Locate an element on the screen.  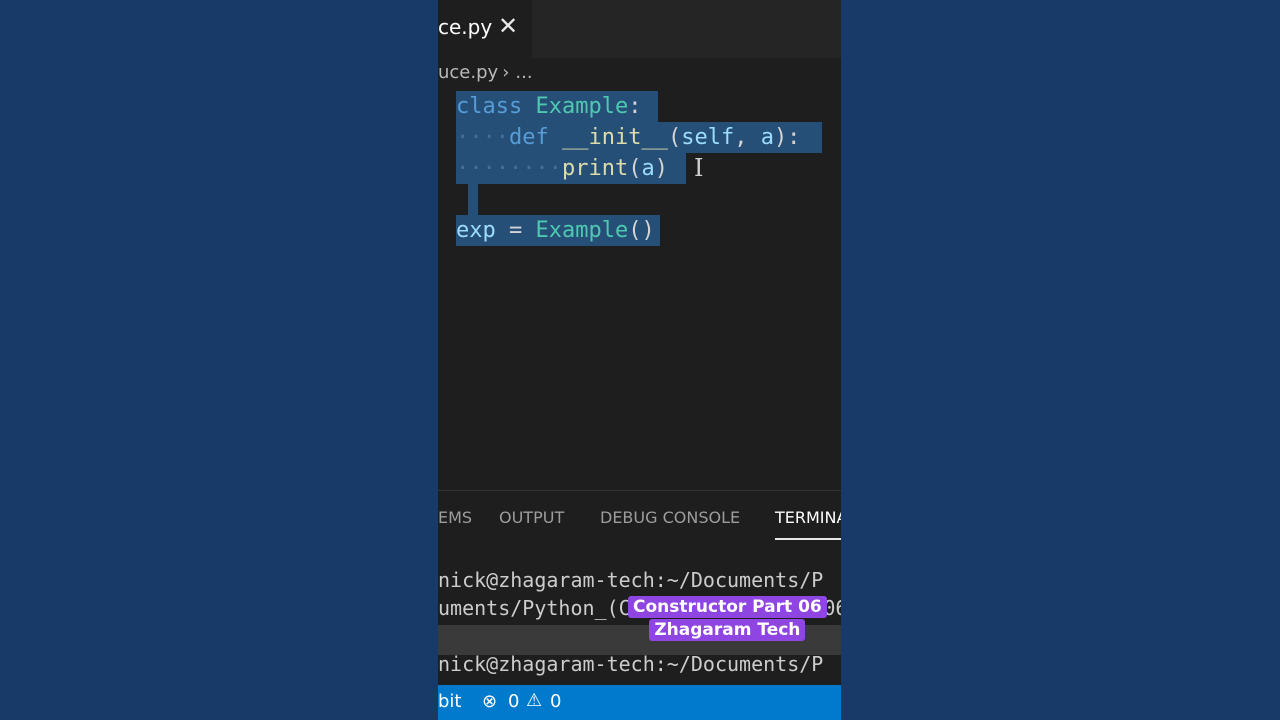
code-line-2: ····def __init__(self, a): is located at coordinates (628, 137).